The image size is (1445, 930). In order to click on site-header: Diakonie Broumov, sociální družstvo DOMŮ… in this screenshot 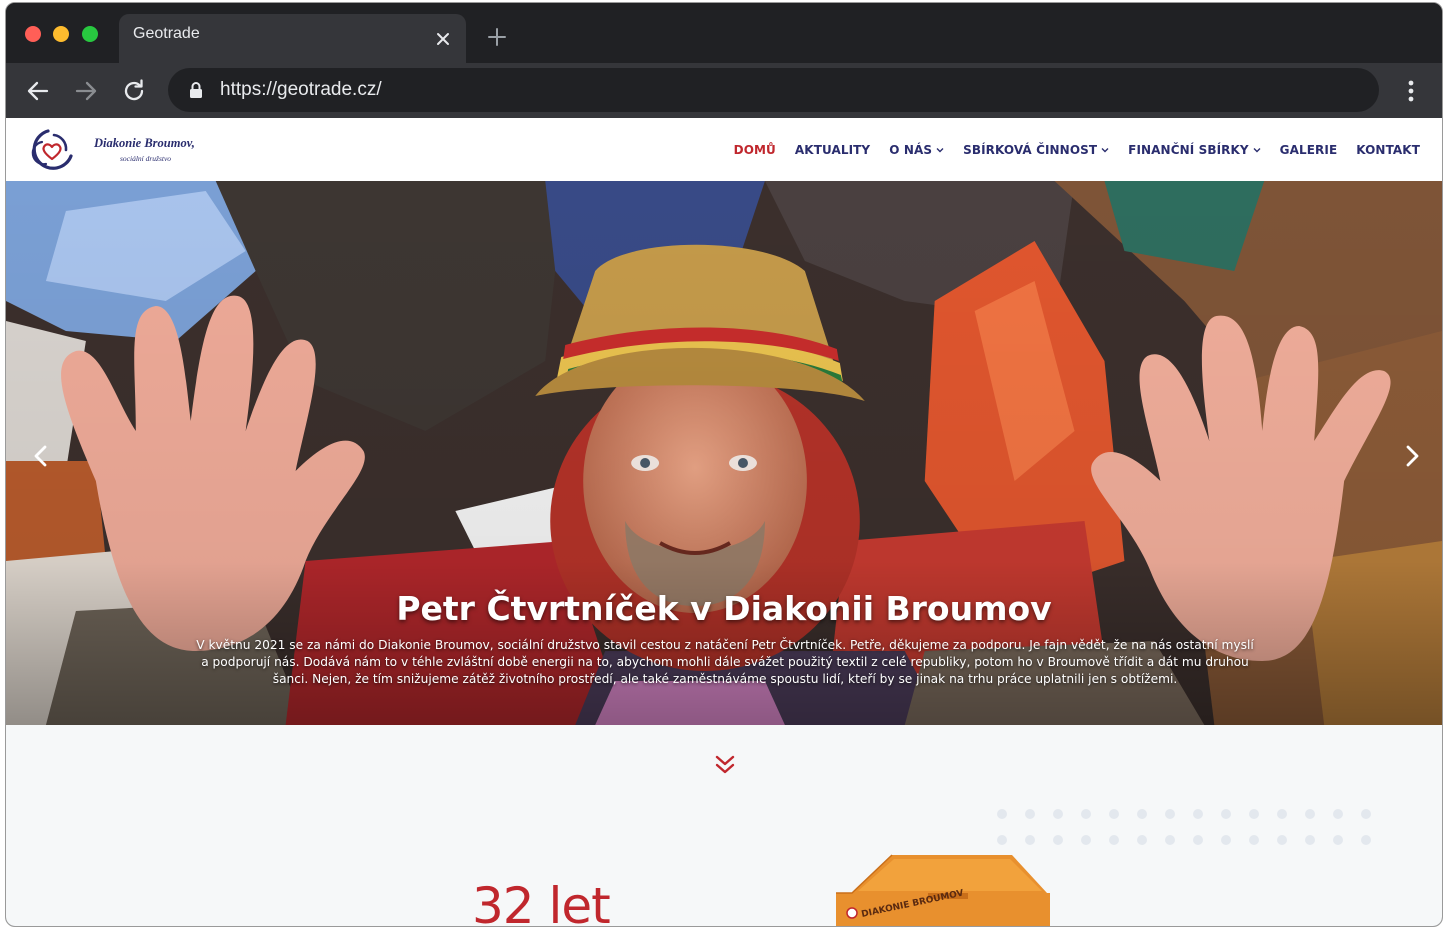, I will do `click(724, 149)`.